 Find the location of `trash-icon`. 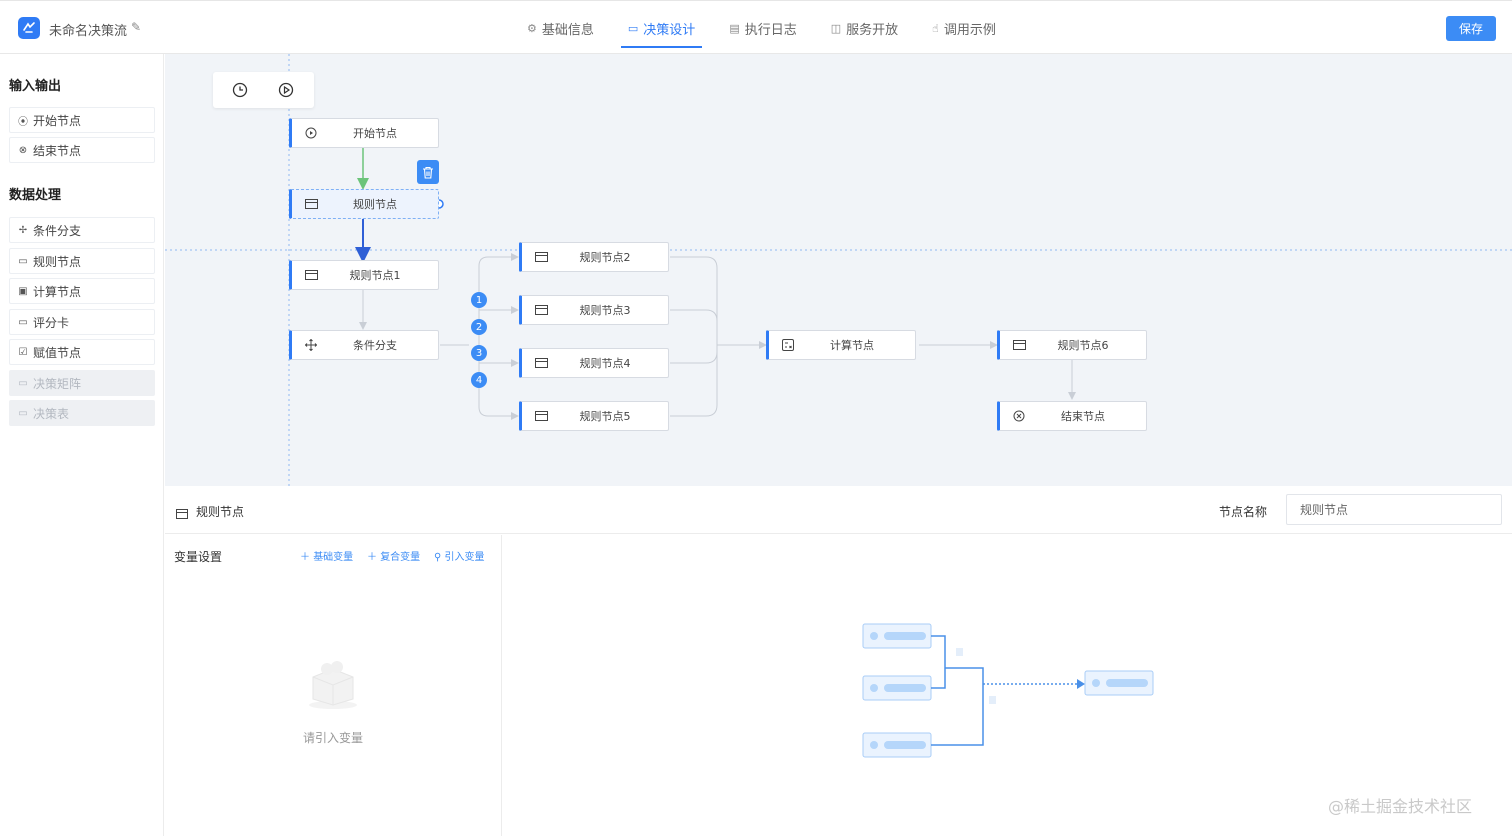

trash-icon is located at coordinates (428, 172).